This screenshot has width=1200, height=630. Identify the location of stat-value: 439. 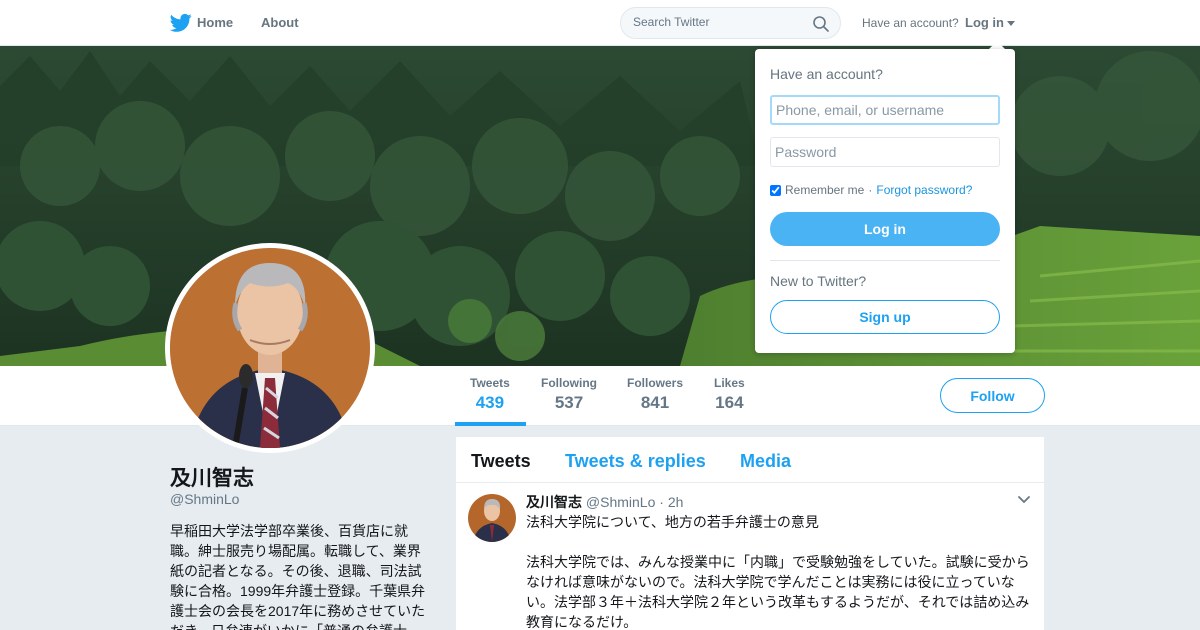
(490, 402).